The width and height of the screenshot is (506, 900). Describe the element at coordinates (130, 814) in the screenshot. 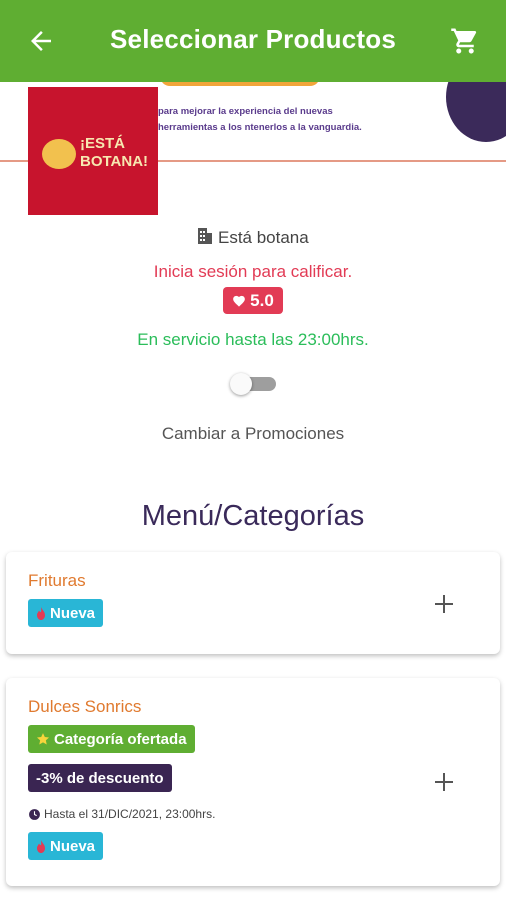

I see `offer-deadline-text: Hasta el 31/DIC/2021, 23:00hrs.` at that location.